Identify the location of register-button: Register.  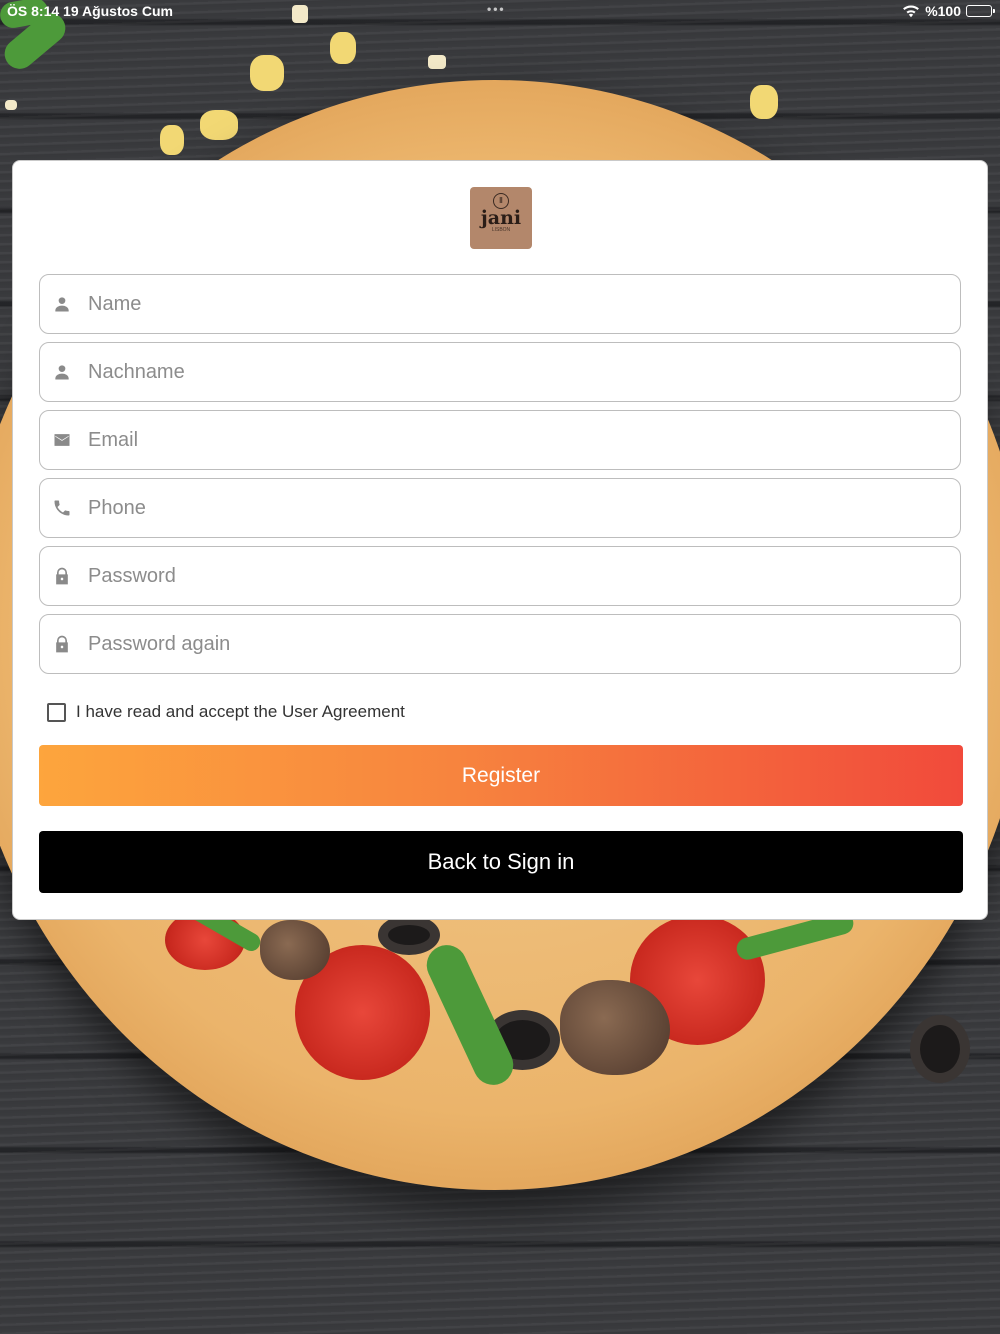
(501, 775).